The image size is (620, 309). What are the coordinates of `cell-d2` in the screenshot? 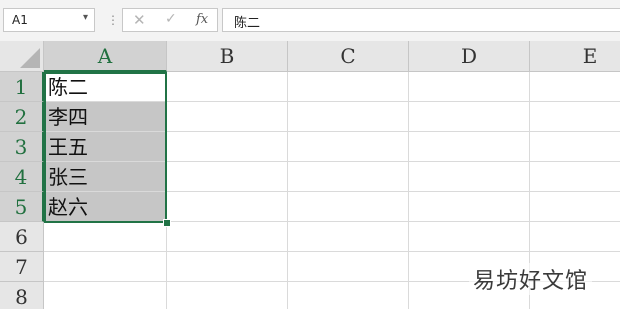 It's located at (469, 117).